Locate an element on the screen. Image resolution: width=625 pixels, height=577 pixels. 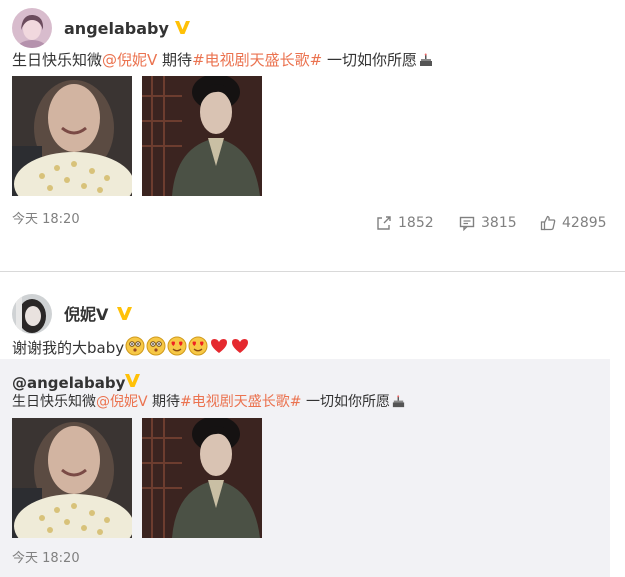
like-button: 42895 is located at coordinates (573, 223).